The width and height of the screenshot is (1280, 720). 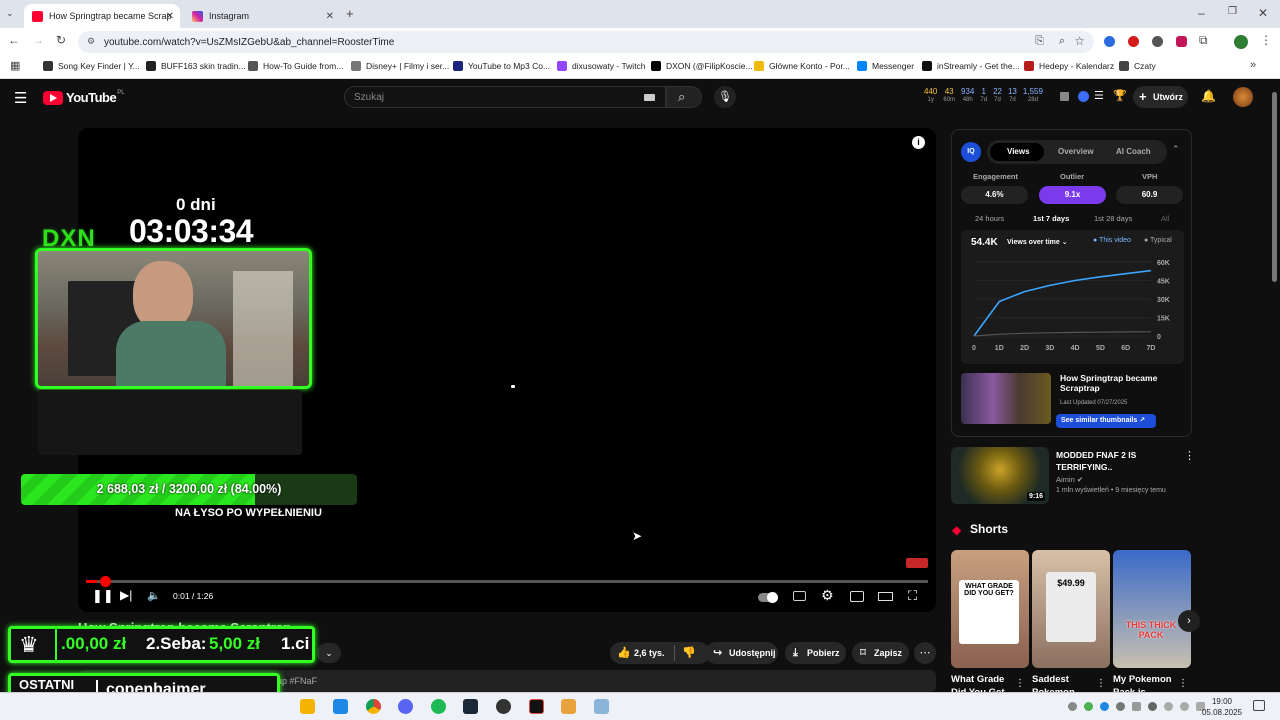 What do you see at coordinates (649, 97) in the screenshot?
I see `keyboard-icon` at bounding box center [649, 97].